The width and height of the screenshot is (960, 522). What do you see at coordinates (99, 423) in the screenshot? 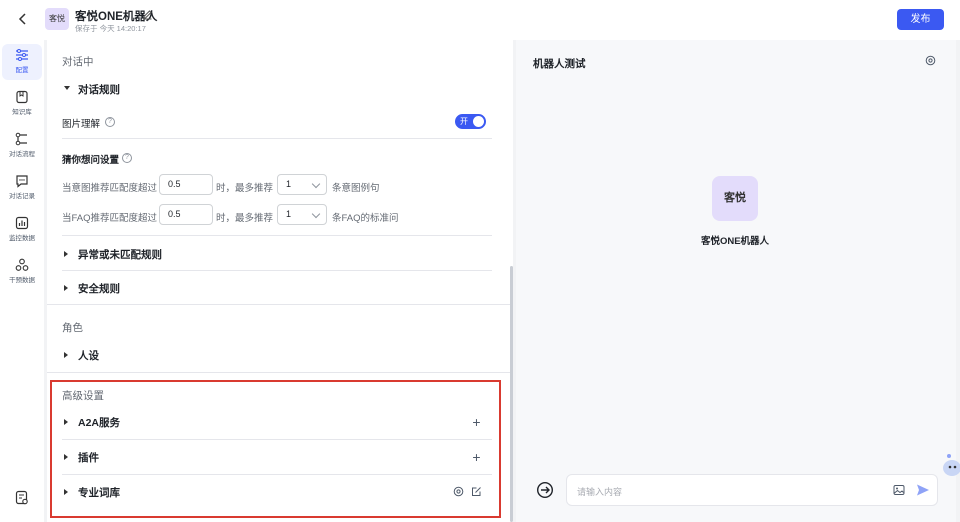
I see `a2a-title: A2A服务` at bounding box center [99, 423].